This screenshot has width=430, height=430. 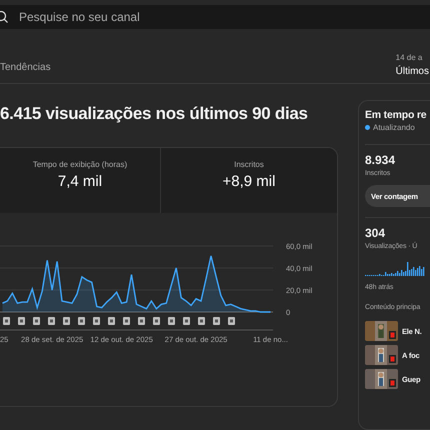 What do you see at coordinates (25, 69) in the screenshot?
I see `tab: Tendências` at bounding box center [25, 69].